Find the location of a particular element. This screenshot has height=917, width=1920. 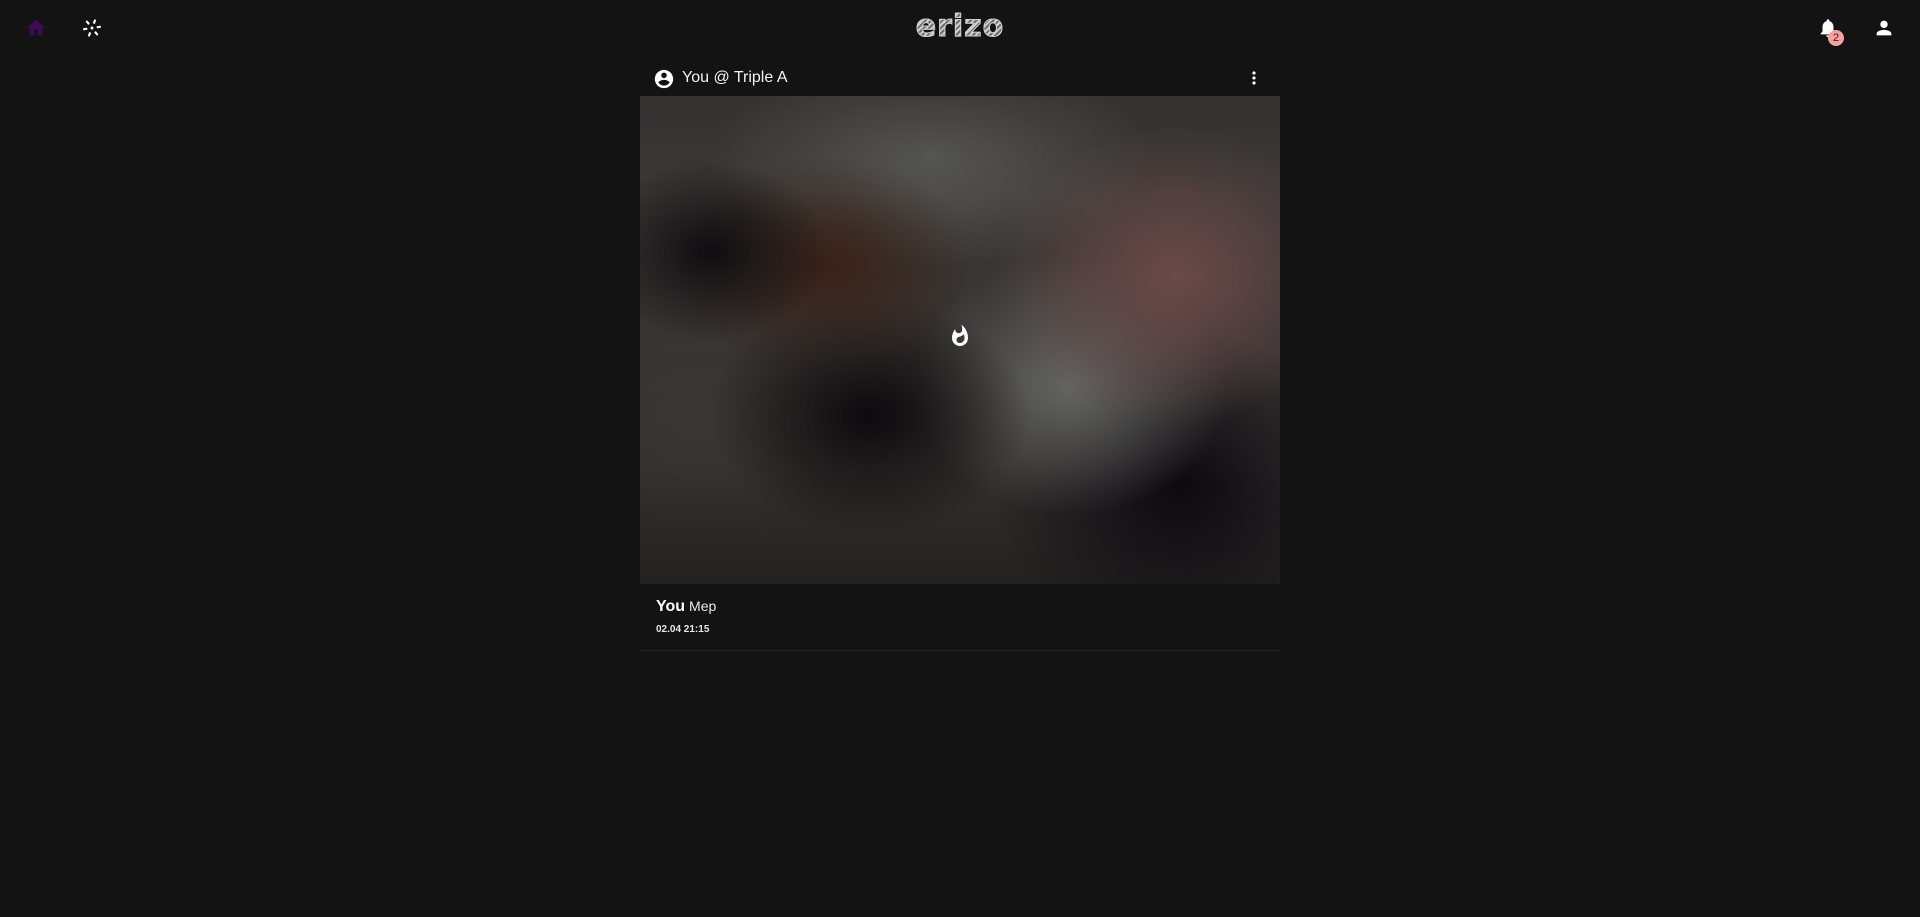

account-circle-icon is located at coordinates (664, 81).